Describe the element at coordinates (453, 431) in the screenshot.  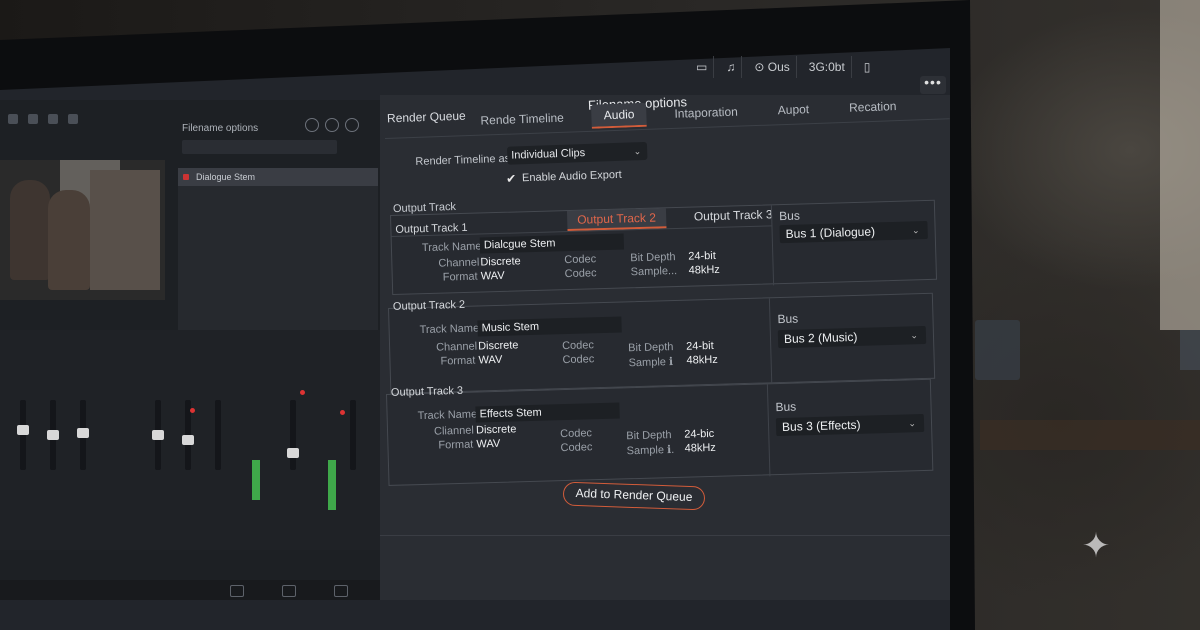
I see `channel-label: Cliannel` at that location.